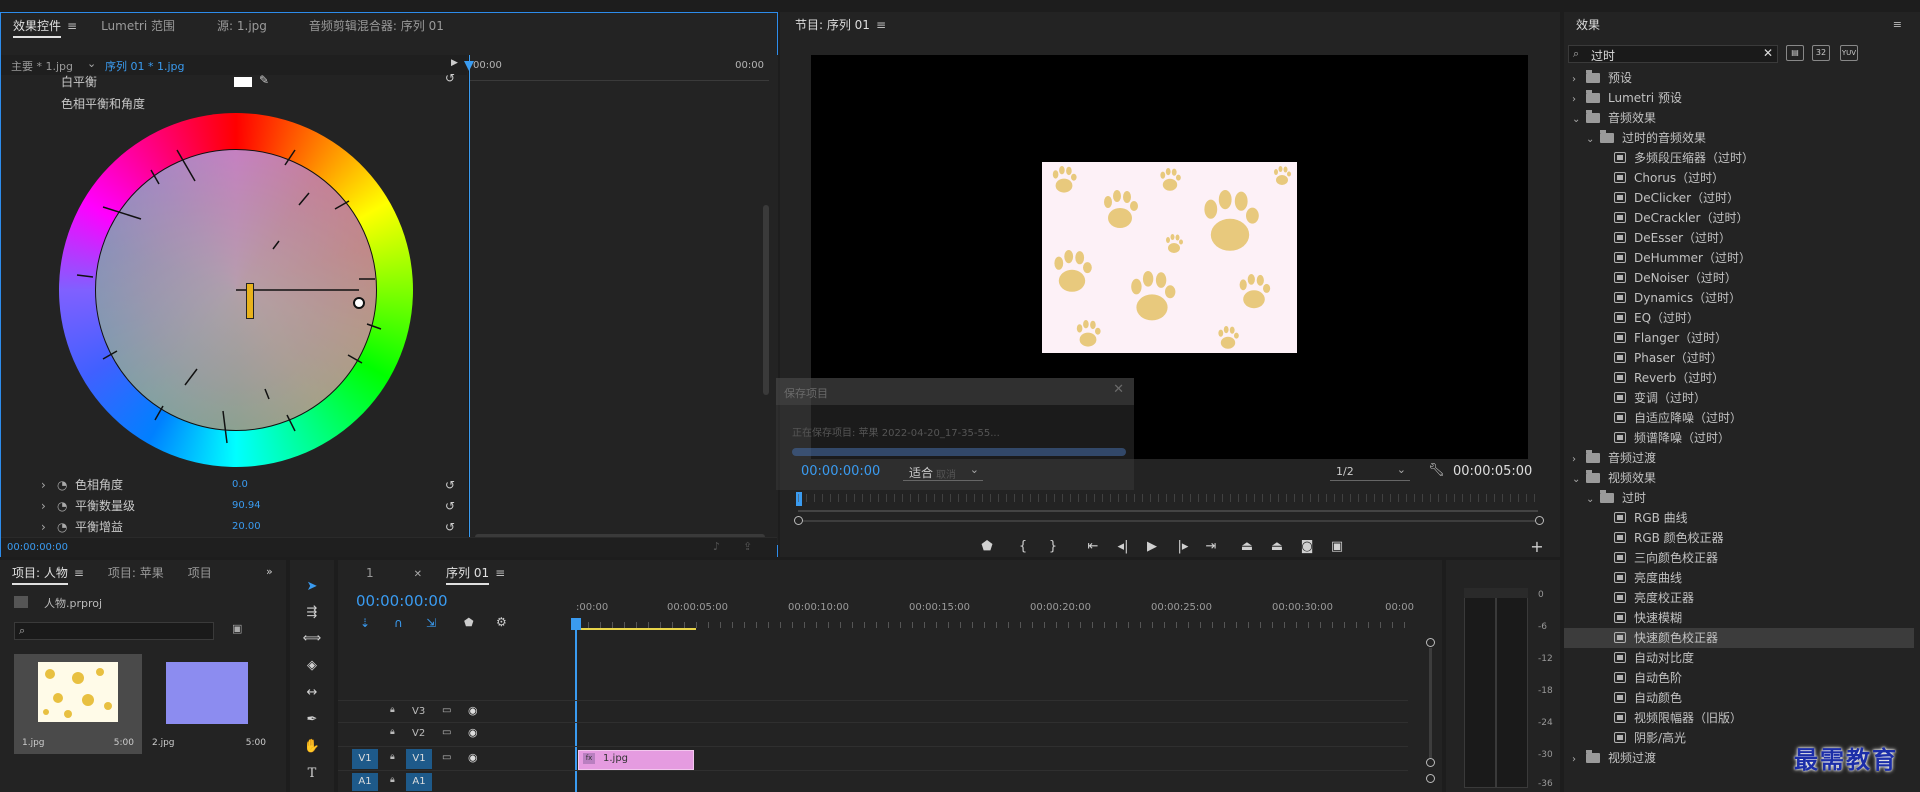 Image resolution: width=1920 pixels, height=792 pixels. What do you see at coordinates (1739, 478) in the screenshot?
I see `effects-folder: ⌄ 视频效果` at bounding box center [1739, 478].